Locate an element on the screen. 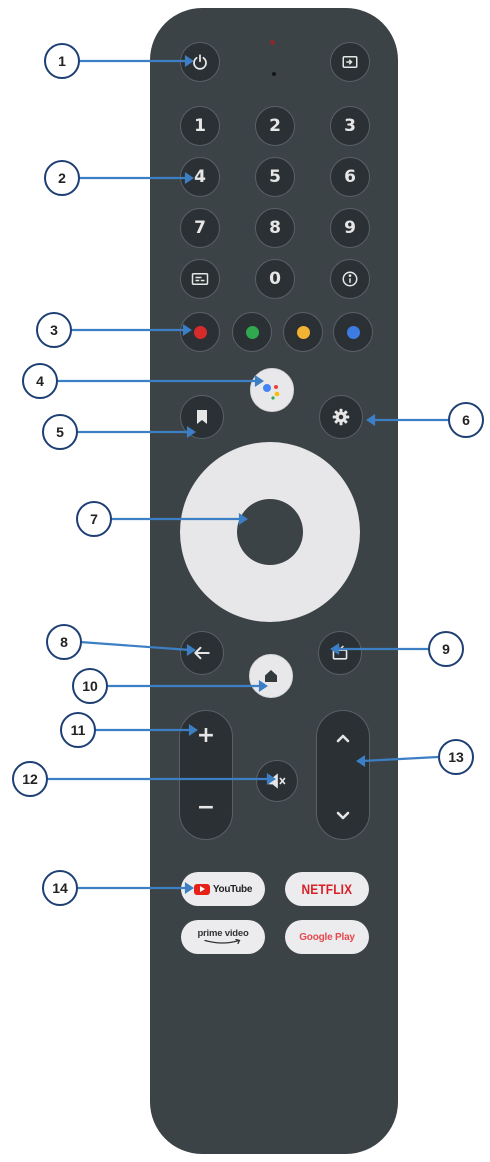 The image size is (490, 1162). callout-10: 10 is located at coordinates (90, 686).